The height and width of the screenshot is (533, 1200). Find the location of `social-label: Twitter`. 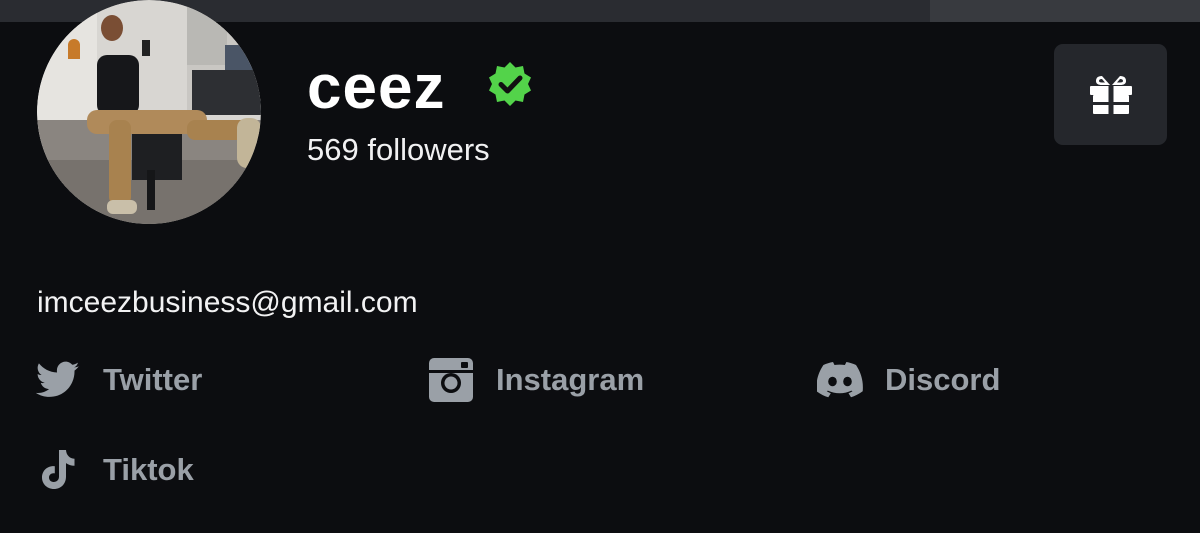

social-label: Twitter is located at coordinates (153, 379).